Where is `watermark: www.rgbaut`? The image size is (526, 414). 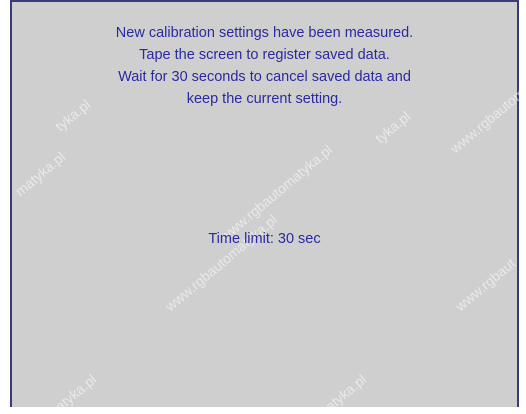
watermark: www.rgbaut is located at coordinates (485, 284).